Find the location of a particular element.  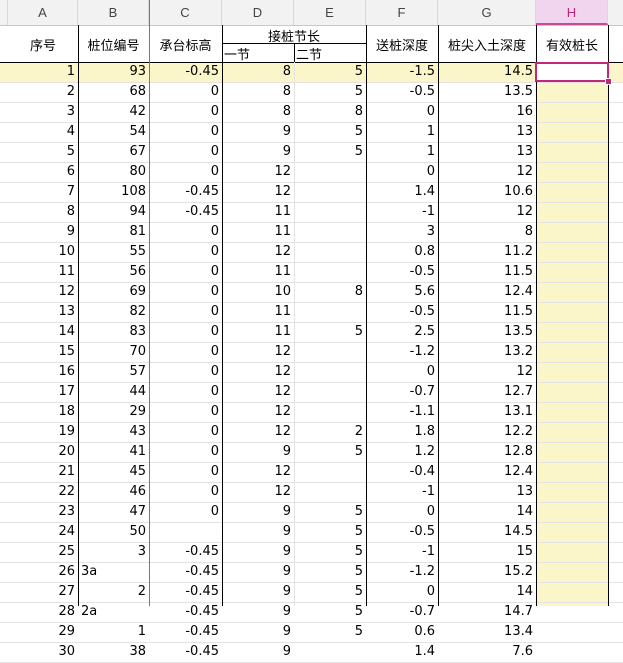

column-header-a: A is located at coordinates (43, 12).